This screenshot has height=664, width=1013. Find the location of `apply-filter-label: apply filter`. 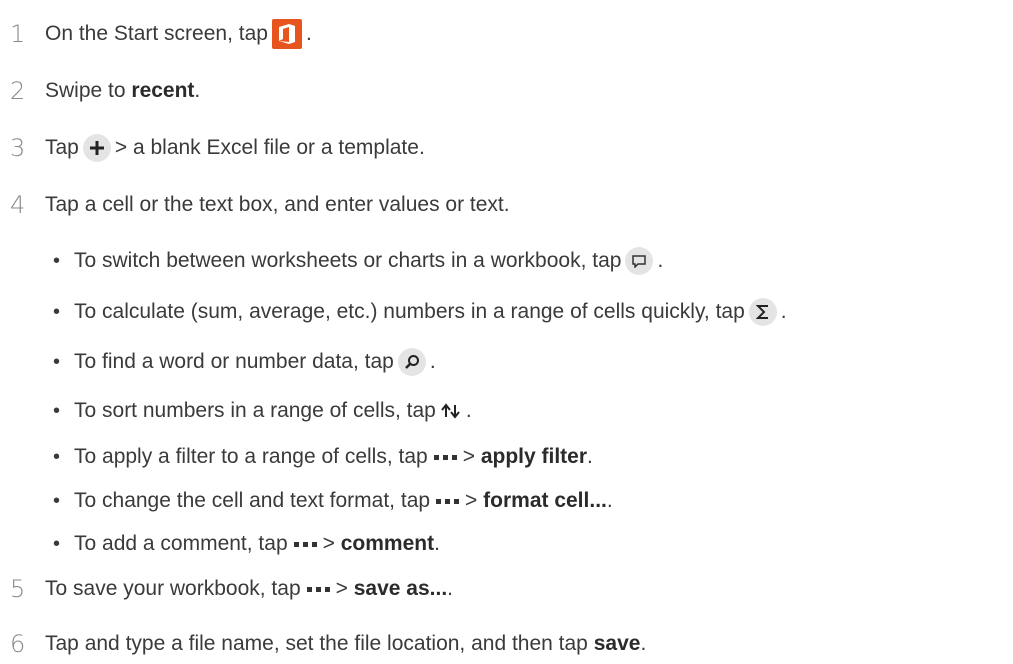

apply-filter-label: apply filter is located at coordinates (534, 456).